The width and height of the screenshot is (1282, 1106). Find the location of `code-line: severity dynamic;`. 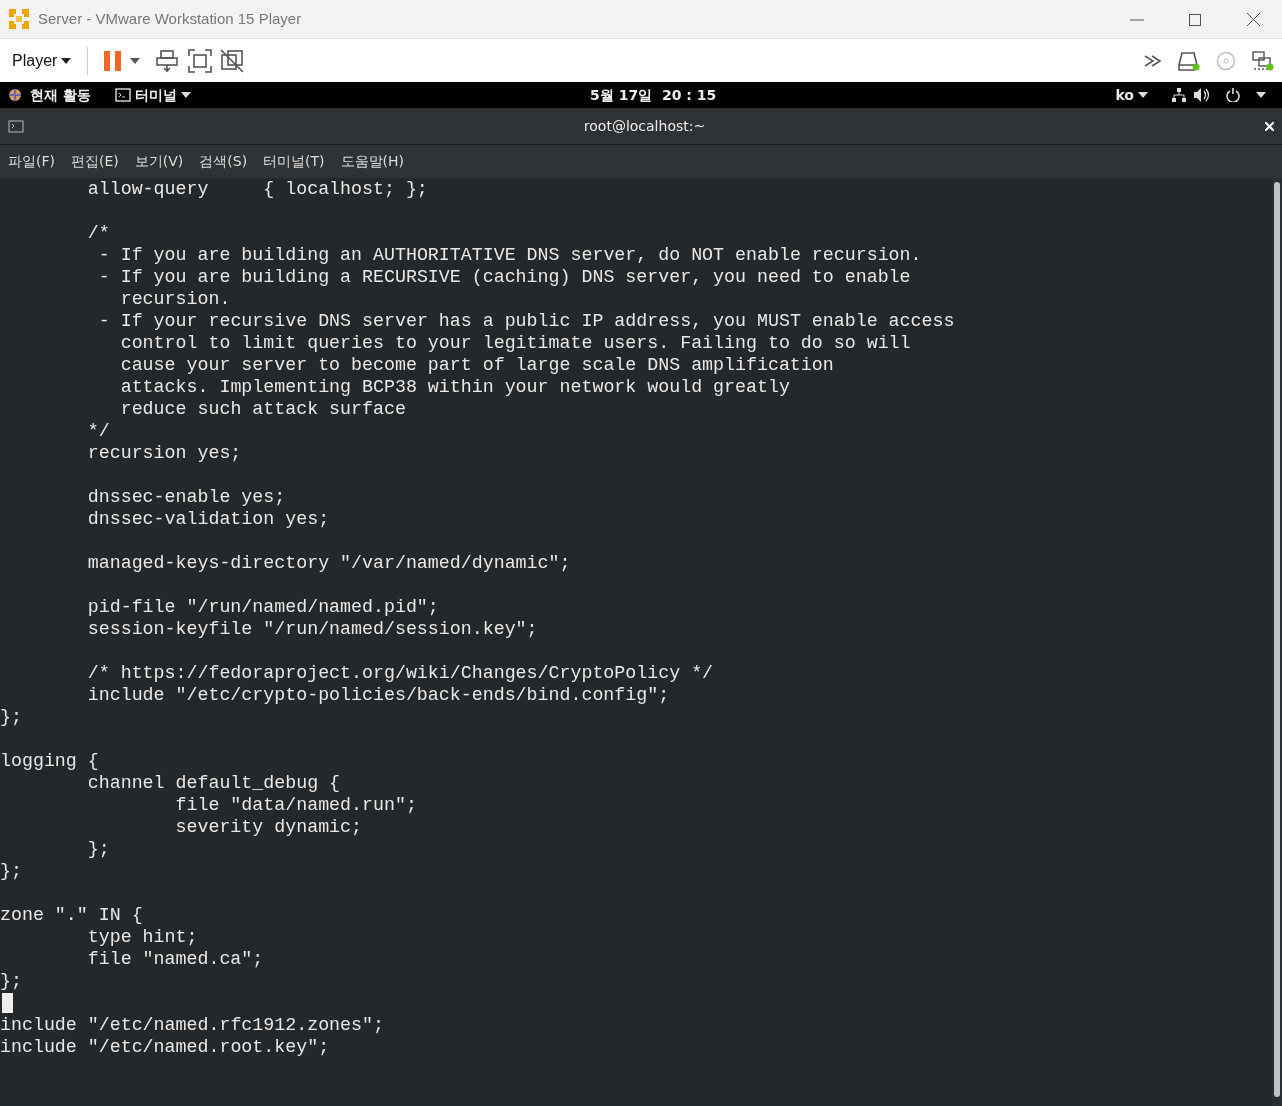

code-line: severity dynamic; is located at coordinates (268, 827).